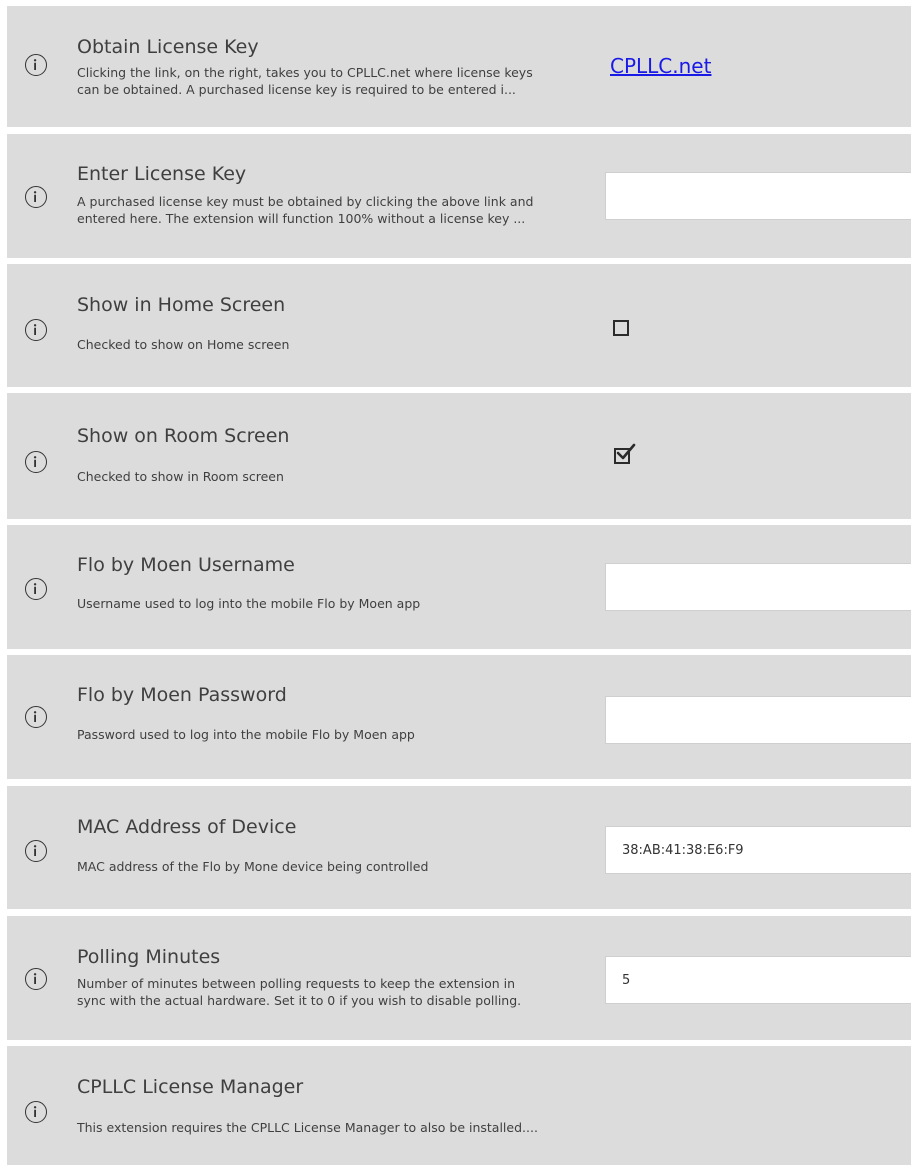 Image resolution: width=911 pixels, height=1165 pixels. Describe the element at coordinates (621, 328) in the screenshot. I see `home-screen-checkbox` at that location.